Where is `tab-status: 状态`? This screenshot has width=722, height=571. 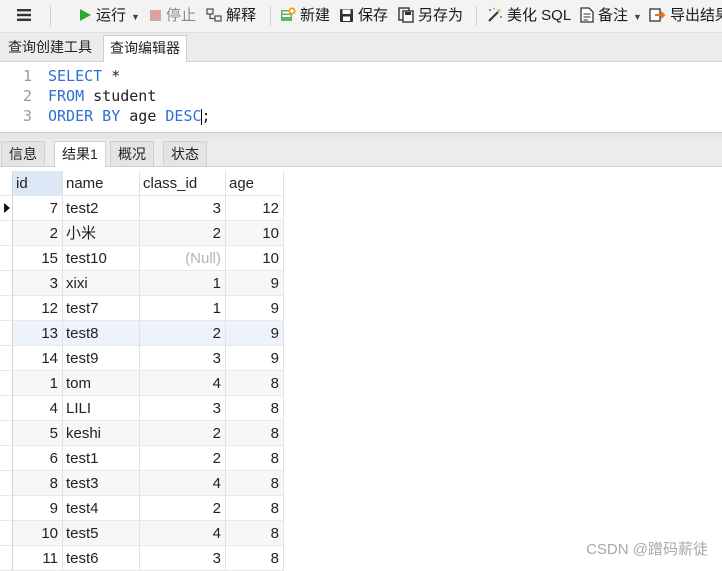
tab-status: 状态 is located at coordinates (185, 153).